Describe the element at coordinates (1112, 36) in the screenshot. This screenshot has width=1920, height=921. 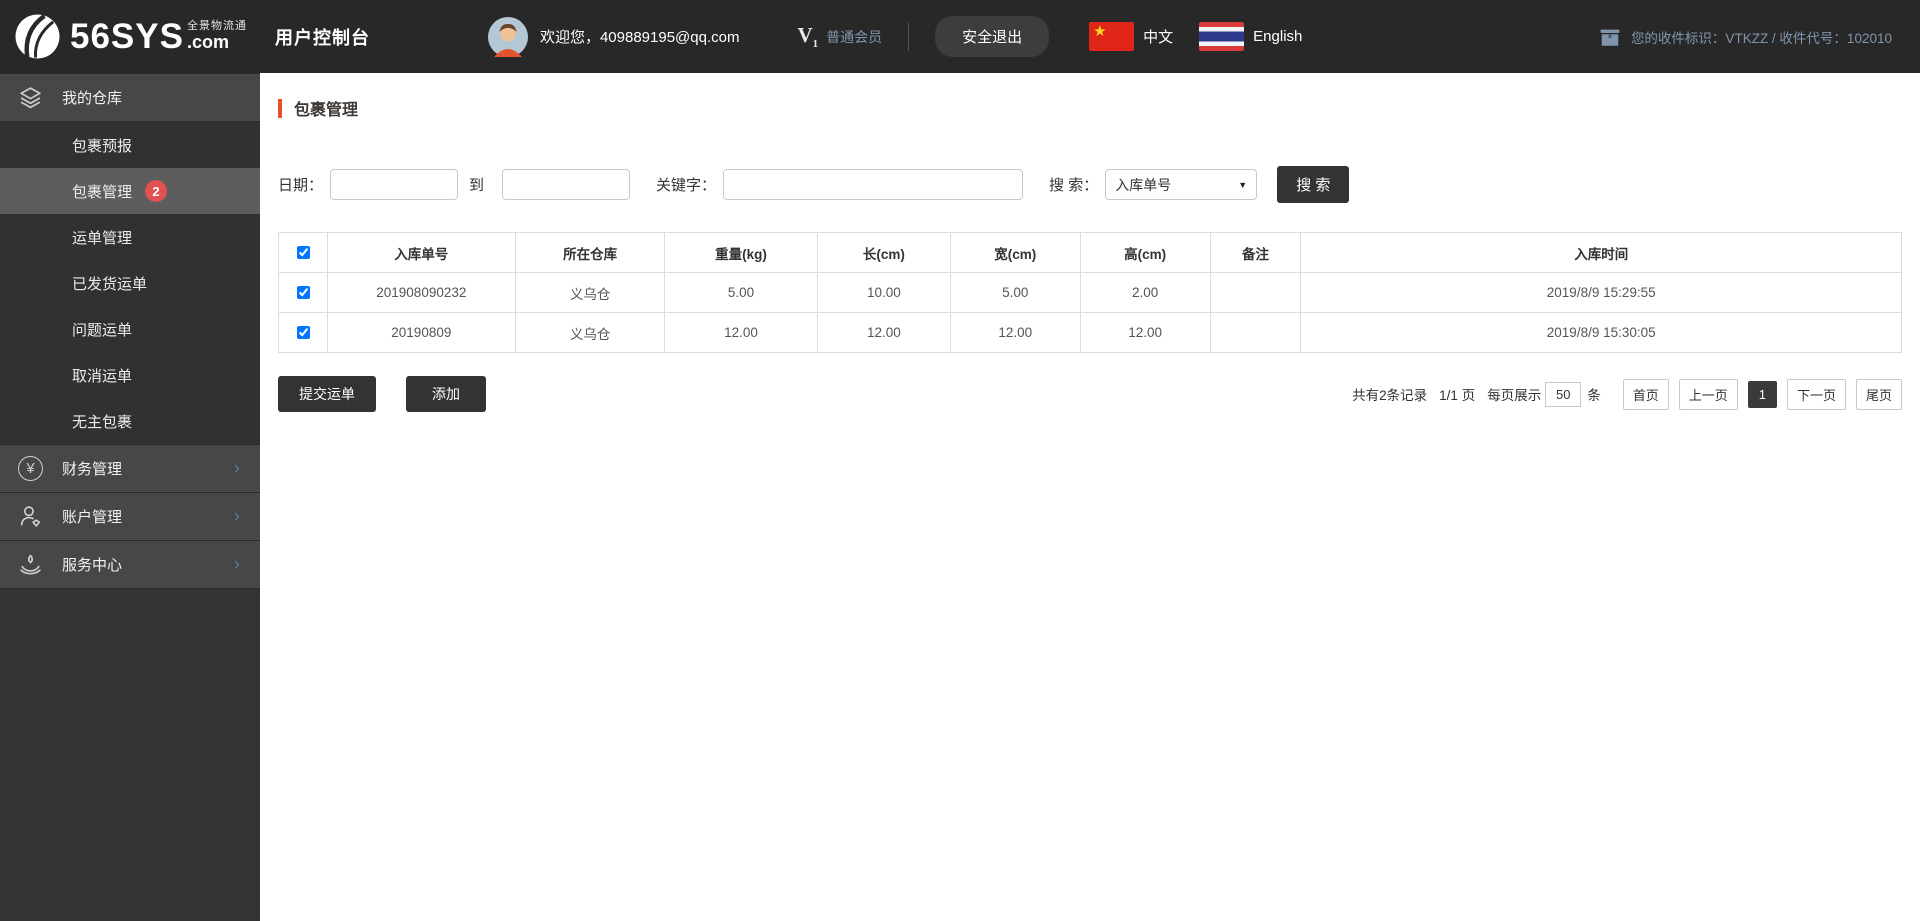
I see `china-flag-icon: ★` at that location.